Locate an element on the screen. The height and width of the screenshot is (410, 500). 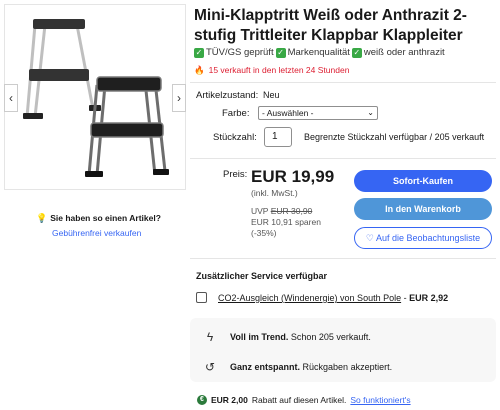
trend-row: ϟ Voll im Trend. Schon 205 verkauft. is located at coordinates (287, 337).